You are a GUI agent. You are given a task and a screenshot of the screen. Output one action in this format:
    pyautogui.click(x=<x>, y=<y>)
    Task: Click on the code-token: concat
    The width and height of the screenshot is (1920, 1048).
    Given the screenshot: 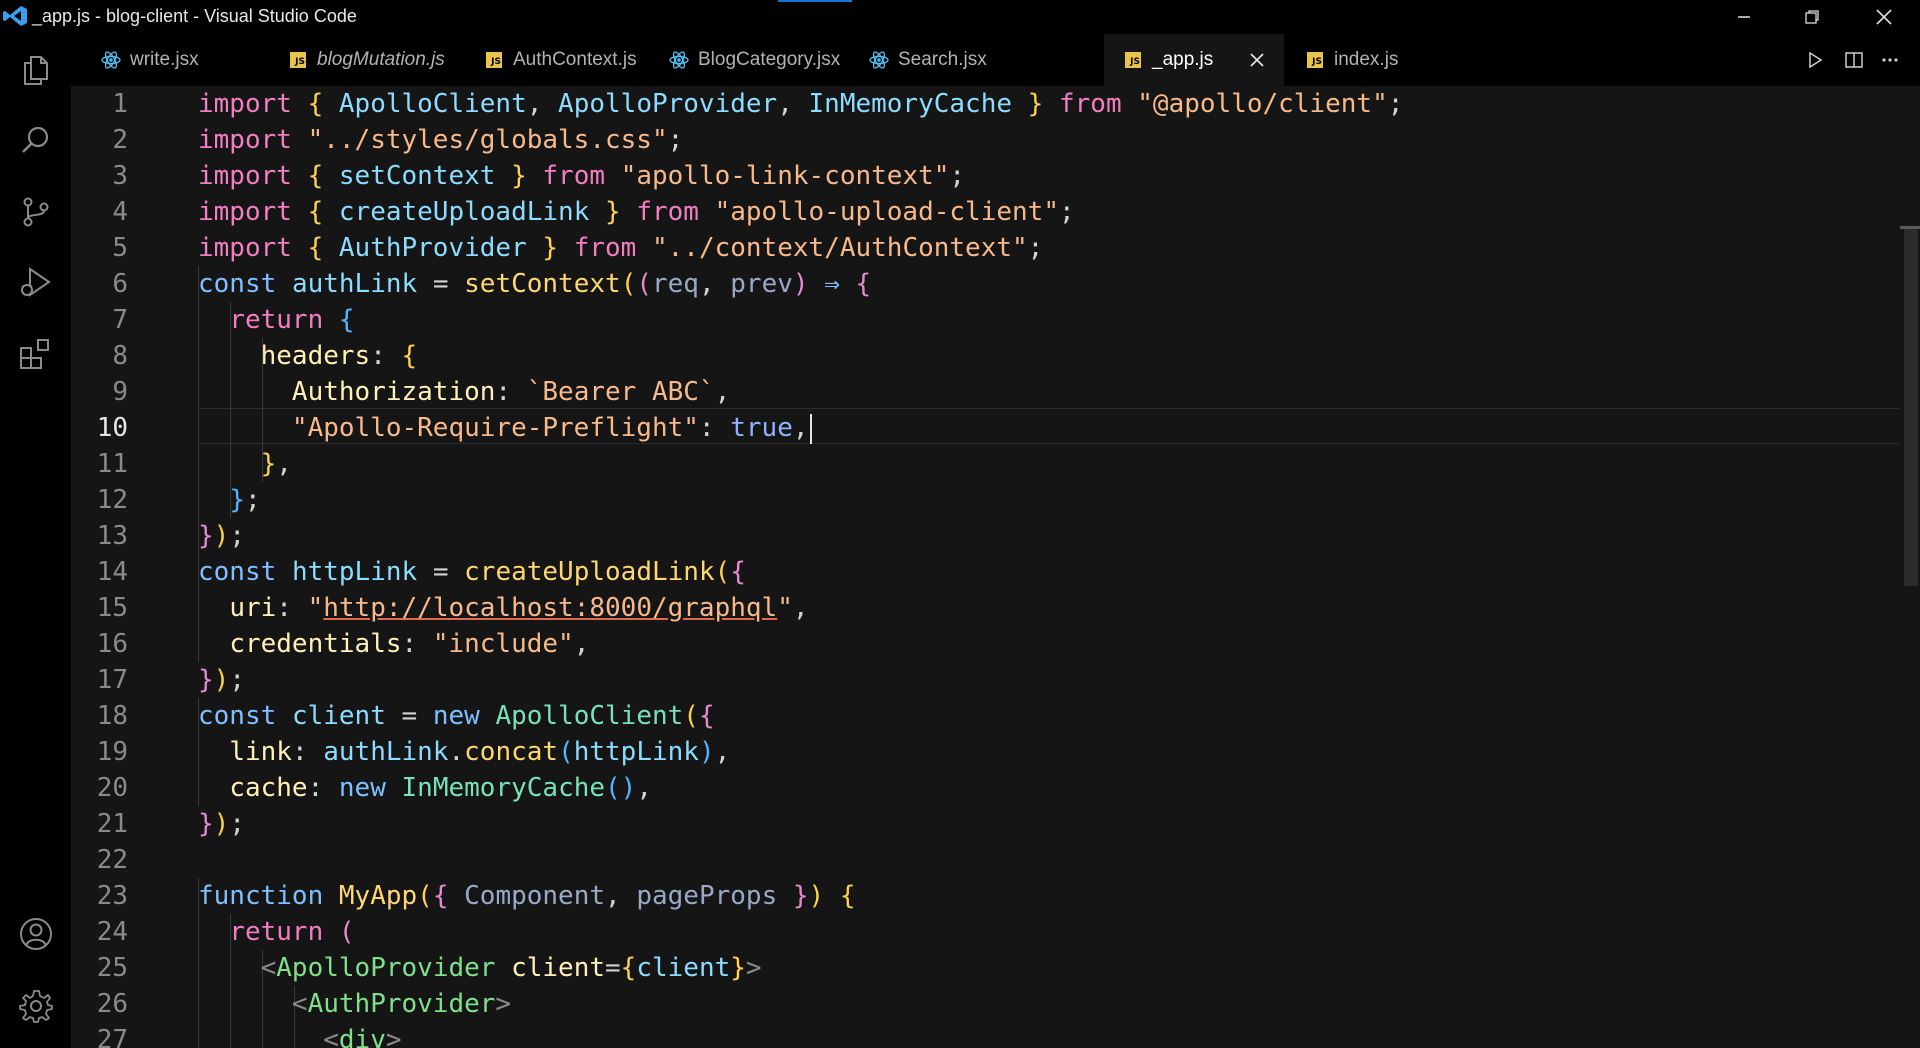 What is the action you would take?
    pyautogui.click(x=511, y=752)
    